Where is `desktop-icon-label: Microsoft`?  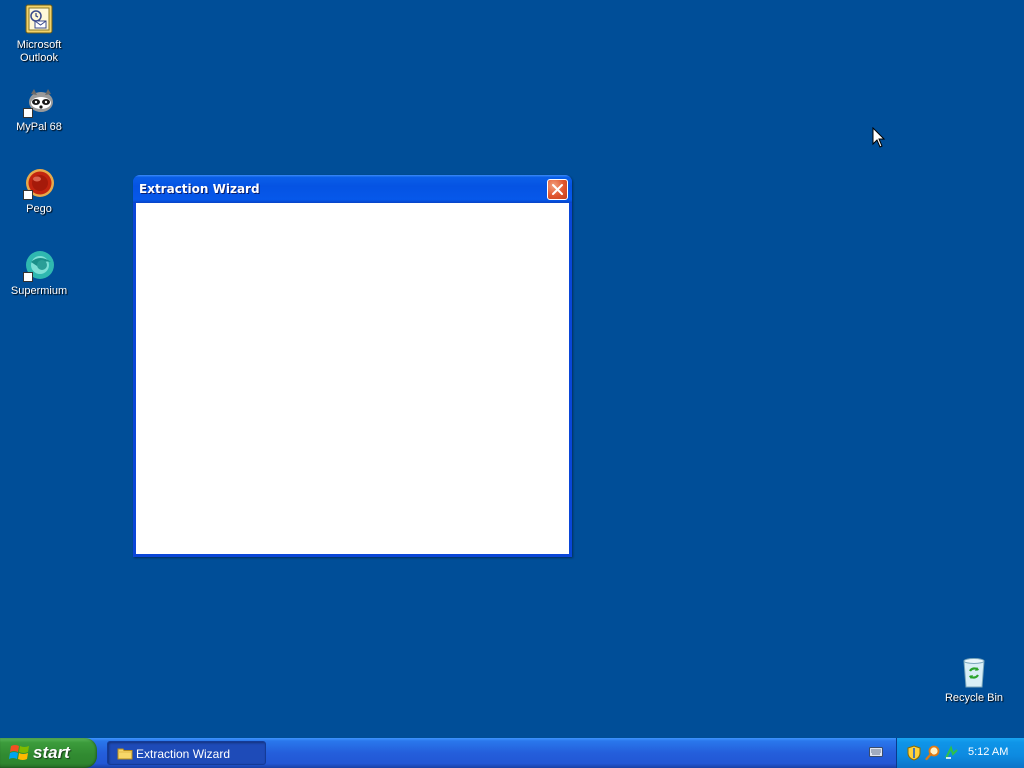 desktop-icon-label: Microsoft is located at coordinates (39, 45).